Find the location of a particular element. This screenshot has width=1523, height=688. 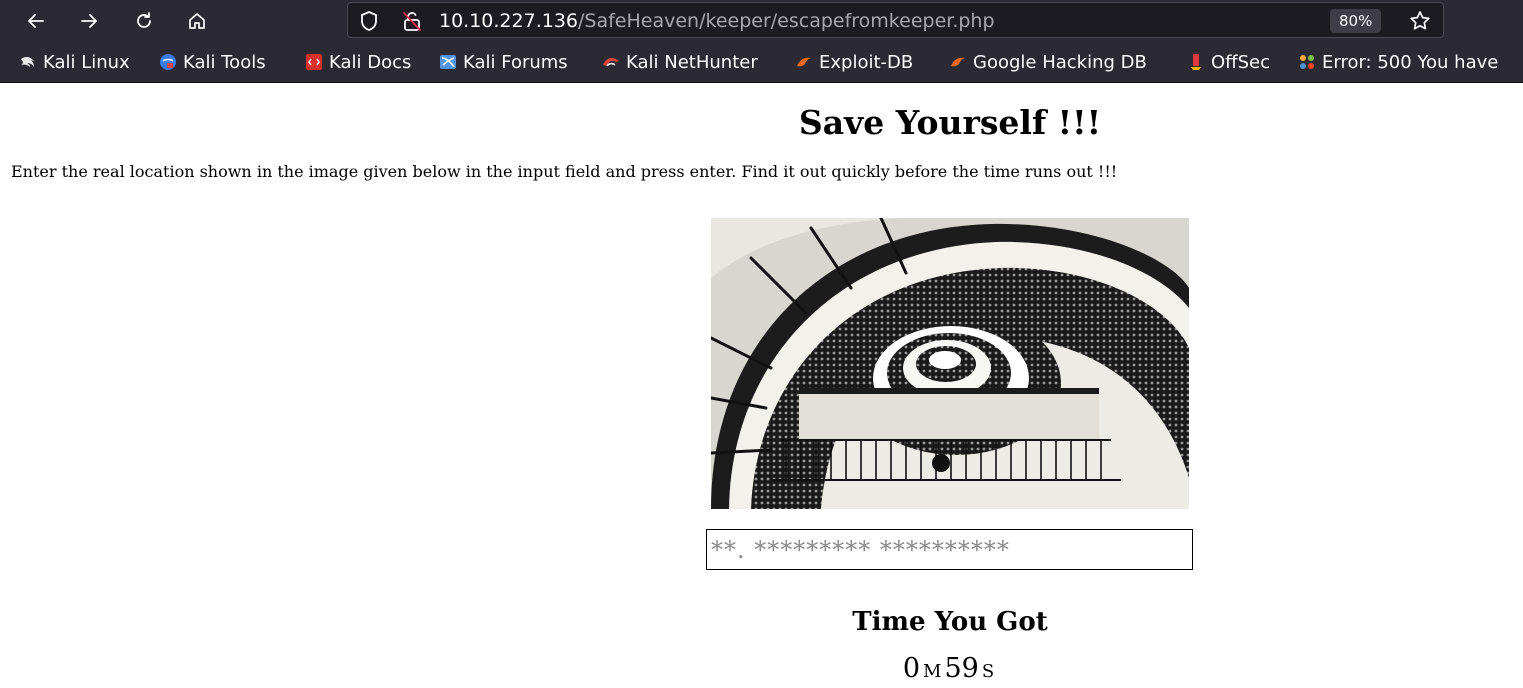

timer-seconds-unit: S is located at coordinates (988, 671).